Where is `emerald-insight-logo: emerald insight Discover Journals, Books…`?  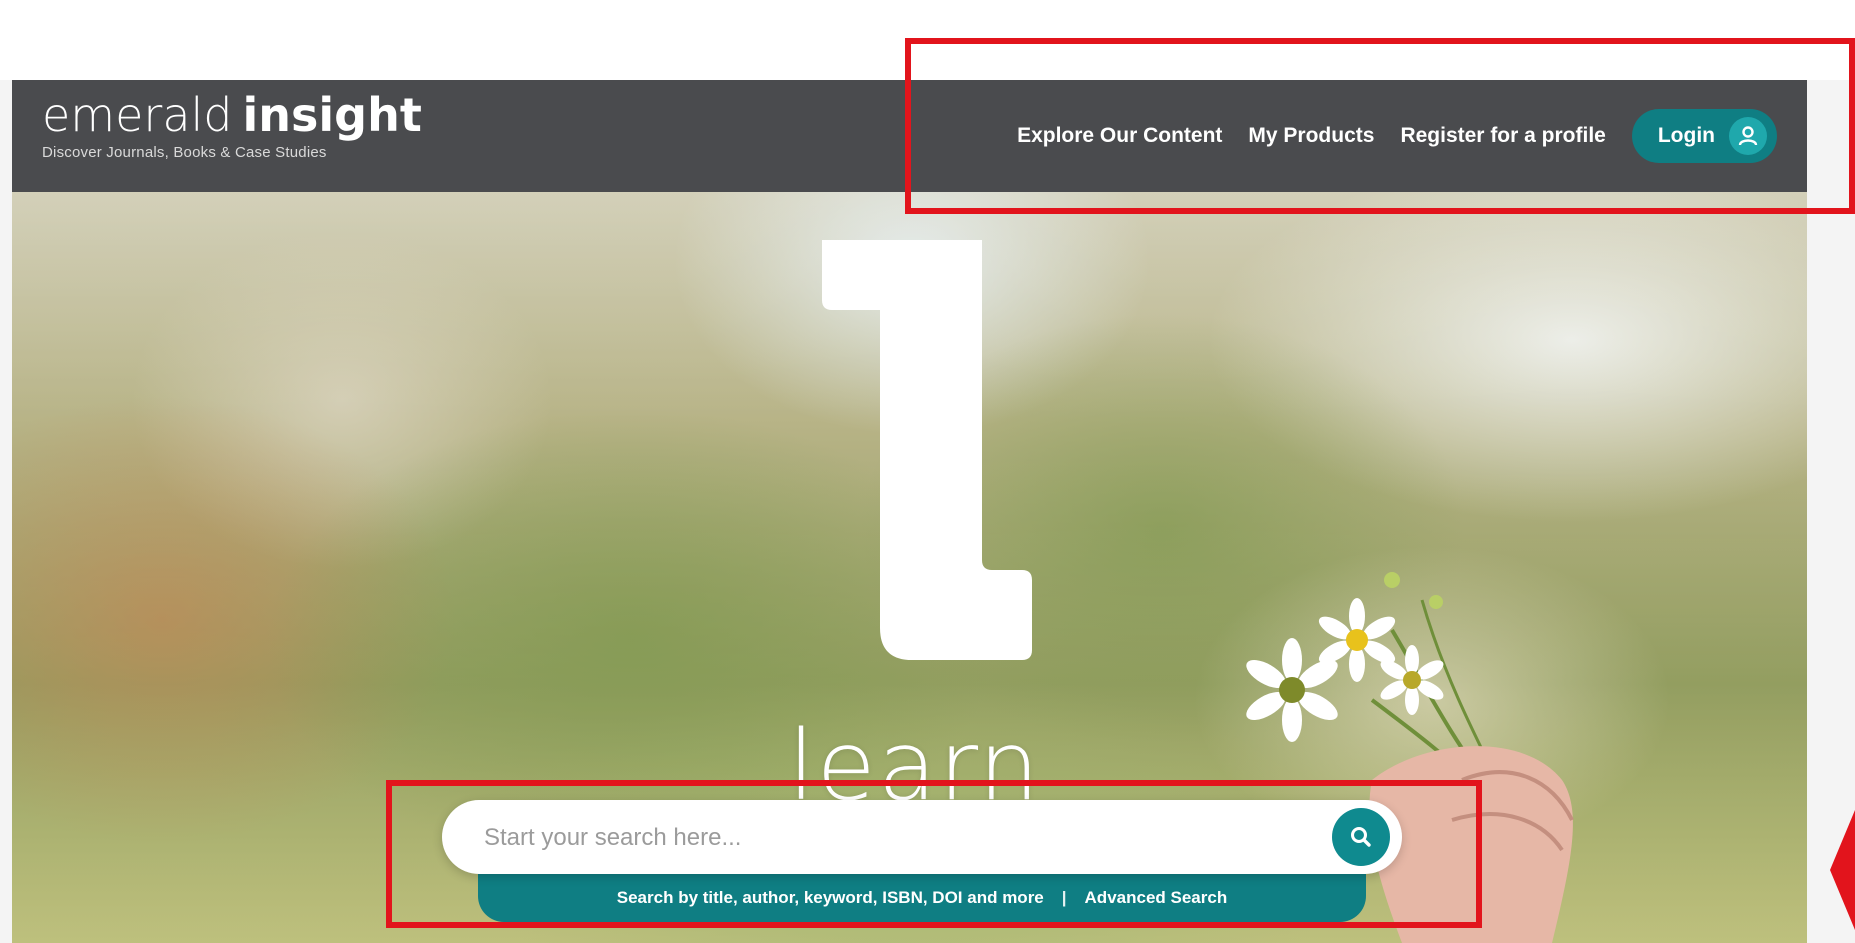
emerald-insight-logo: emerald insight Discover Journals, Books… is located at coordinates (232, 126).